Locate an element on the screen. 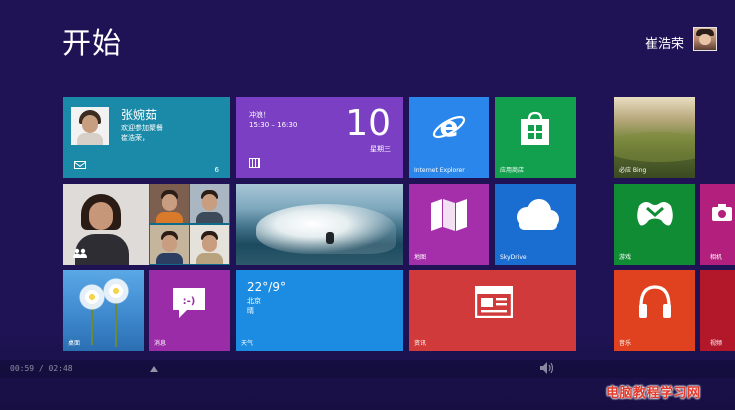 The height and width of the screenshot is (410, 735). people-tile: 张婉茹 欢迎参加聚餐 崔浩荣， 6 is located at coordinates (146, 137).